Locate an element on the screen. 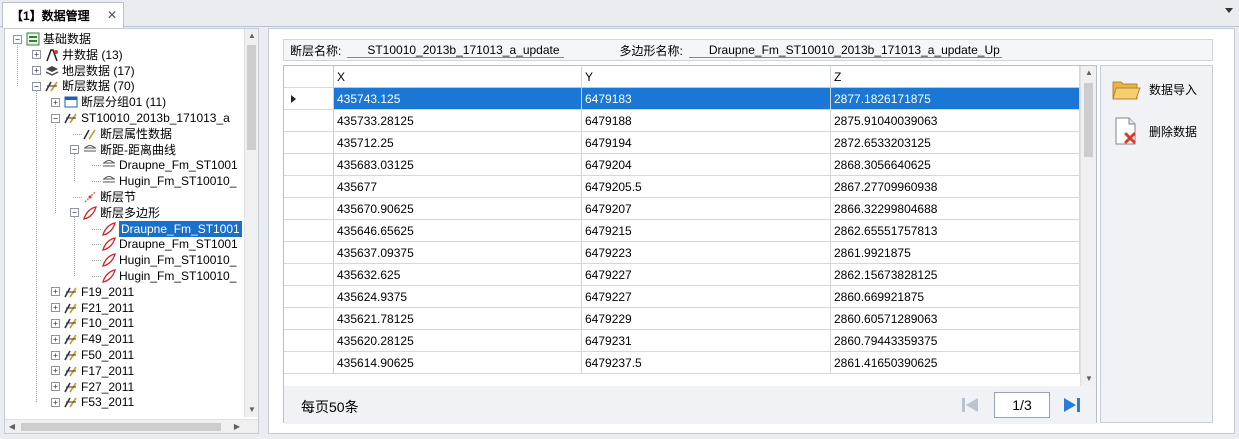 The image size is (1239, 439). table-row: 435646.65625 6479215 2862.65551757813 is located at coordinates (682, 231).